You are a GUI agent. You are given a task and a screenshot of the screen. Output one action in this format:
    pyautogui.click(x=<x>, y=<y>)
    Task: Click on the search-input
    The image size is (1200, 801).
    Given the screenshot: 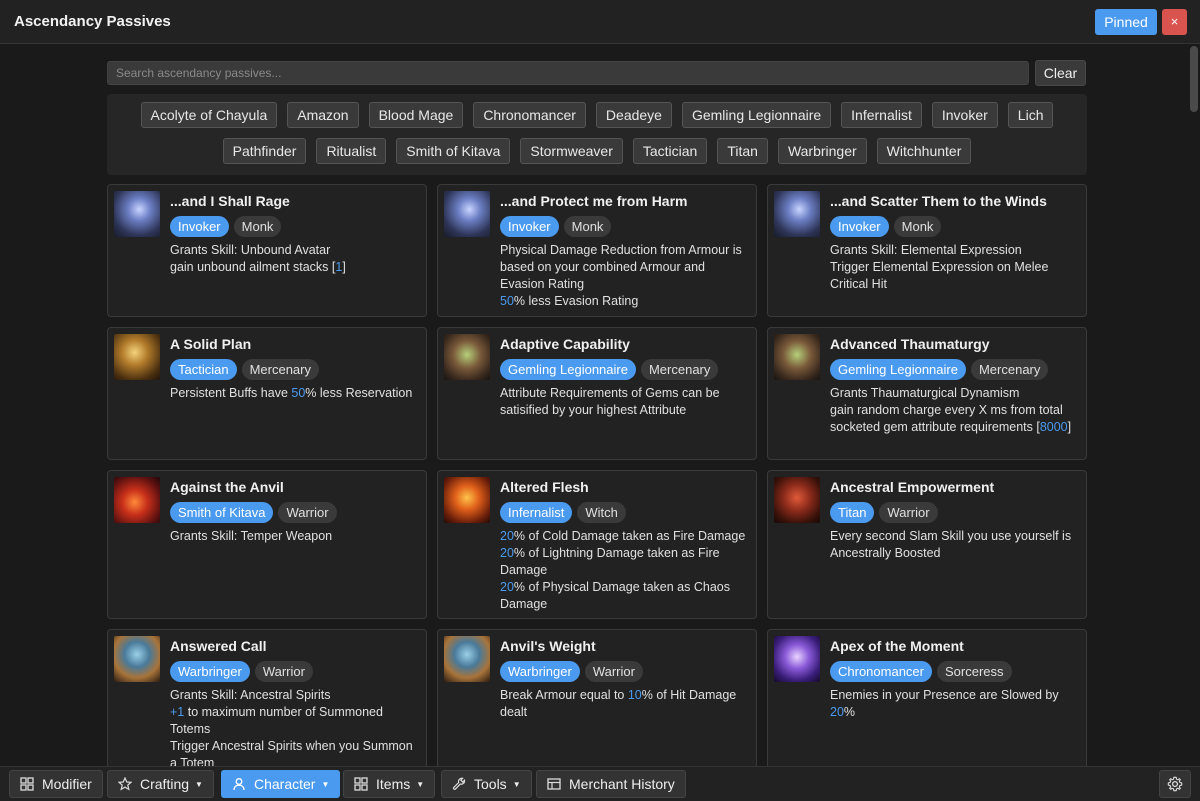 What is the action you would take?
    pyautogui.click(x=568, y=73)
    